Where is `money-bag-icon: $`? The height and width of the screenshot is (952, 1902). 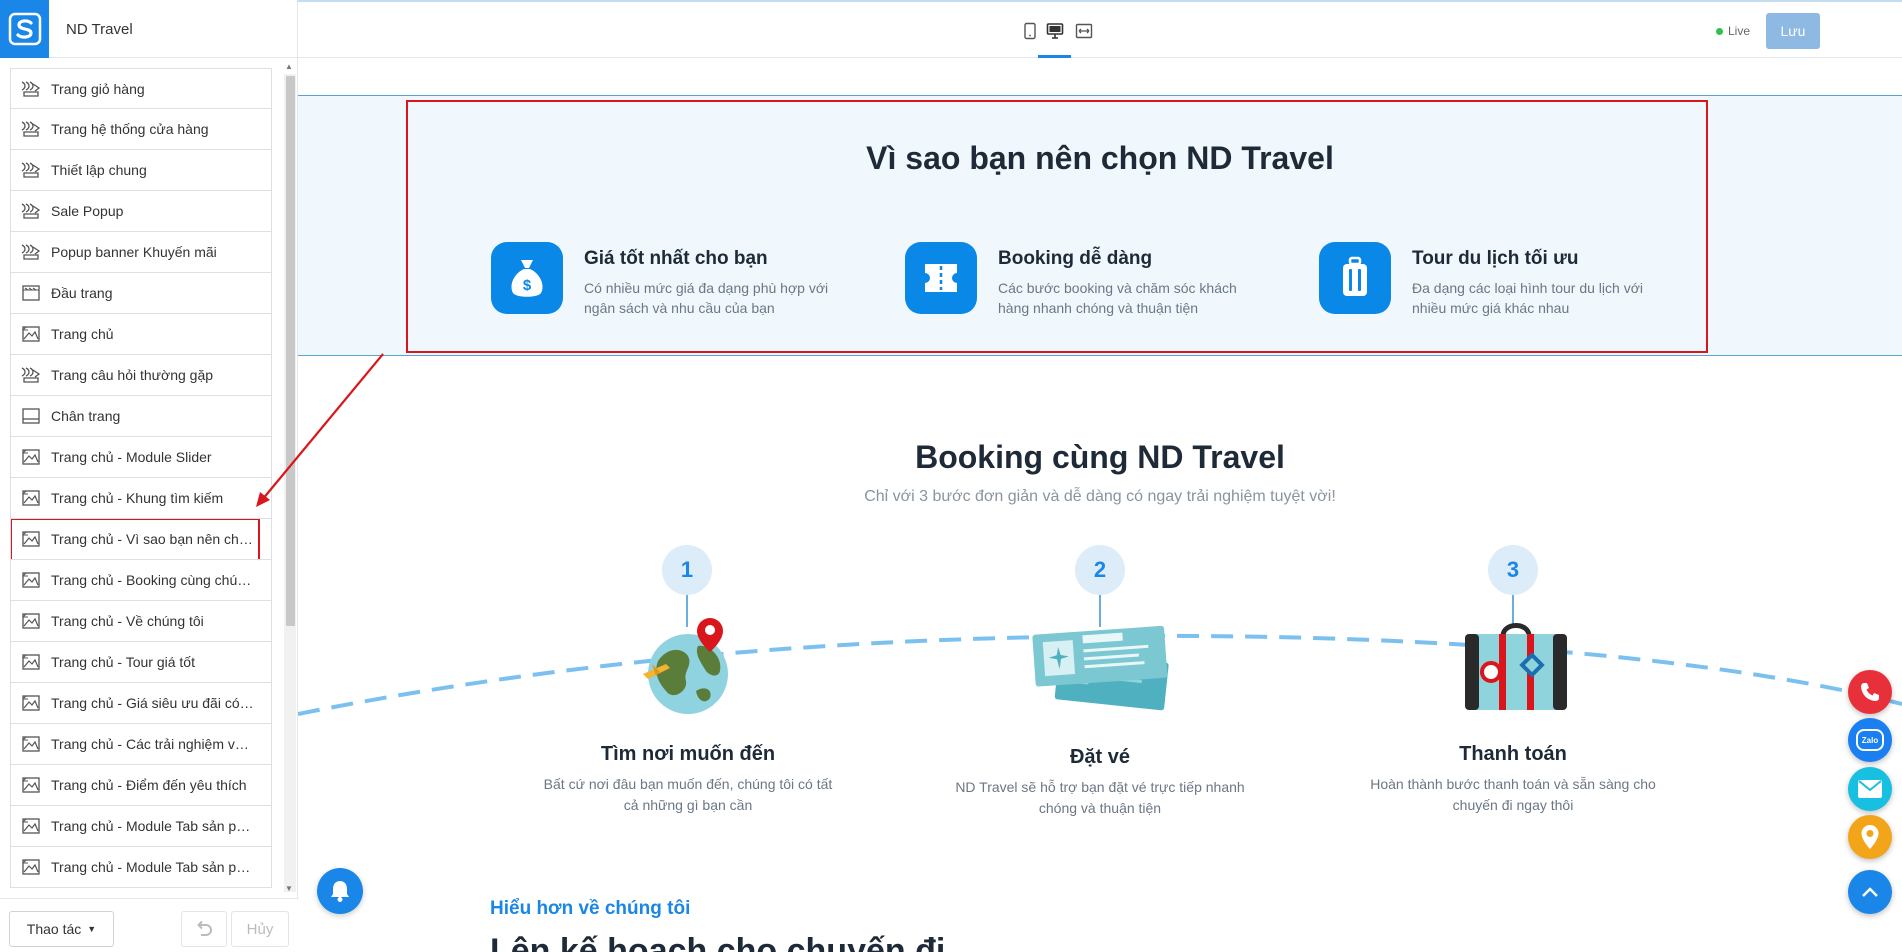 money-bag-icon: $ is located at coordinates (527, 278).